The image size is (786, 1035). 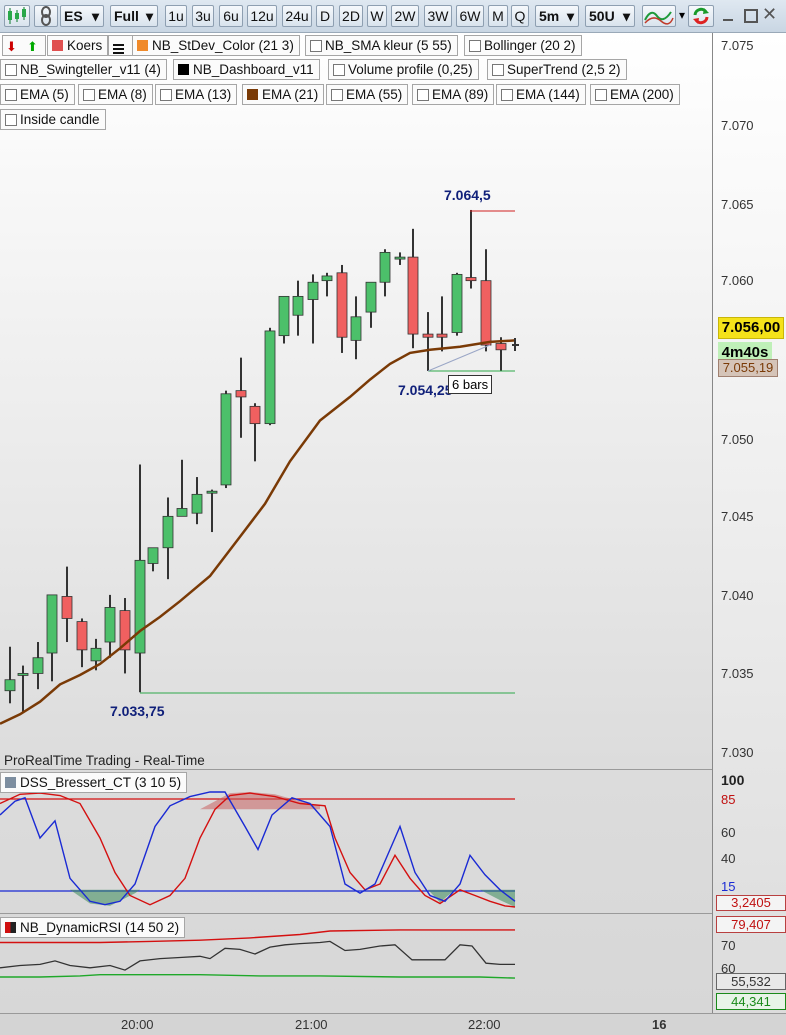 What do you see at coordinates (60, 119) in the screenshot?
I see `indicator-label: Inside candle` at bounding box center [60, 119].